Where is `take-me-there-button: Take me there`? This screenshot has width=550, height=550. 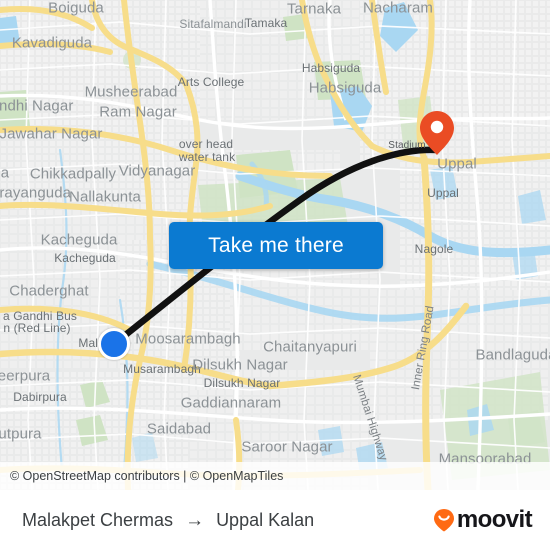
take-me-there-button: Take me there is located at coordinates (276, 245).